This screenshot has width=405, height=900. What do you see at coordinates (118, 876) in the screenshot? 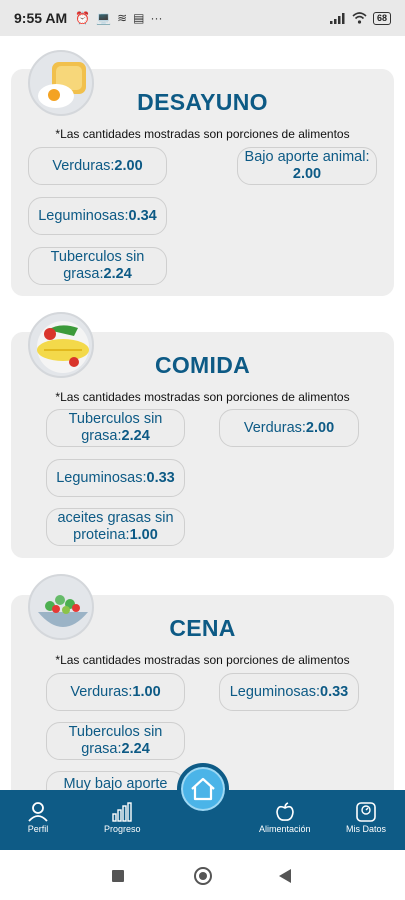
I see `recents-button` at bounding box center [118, 876].